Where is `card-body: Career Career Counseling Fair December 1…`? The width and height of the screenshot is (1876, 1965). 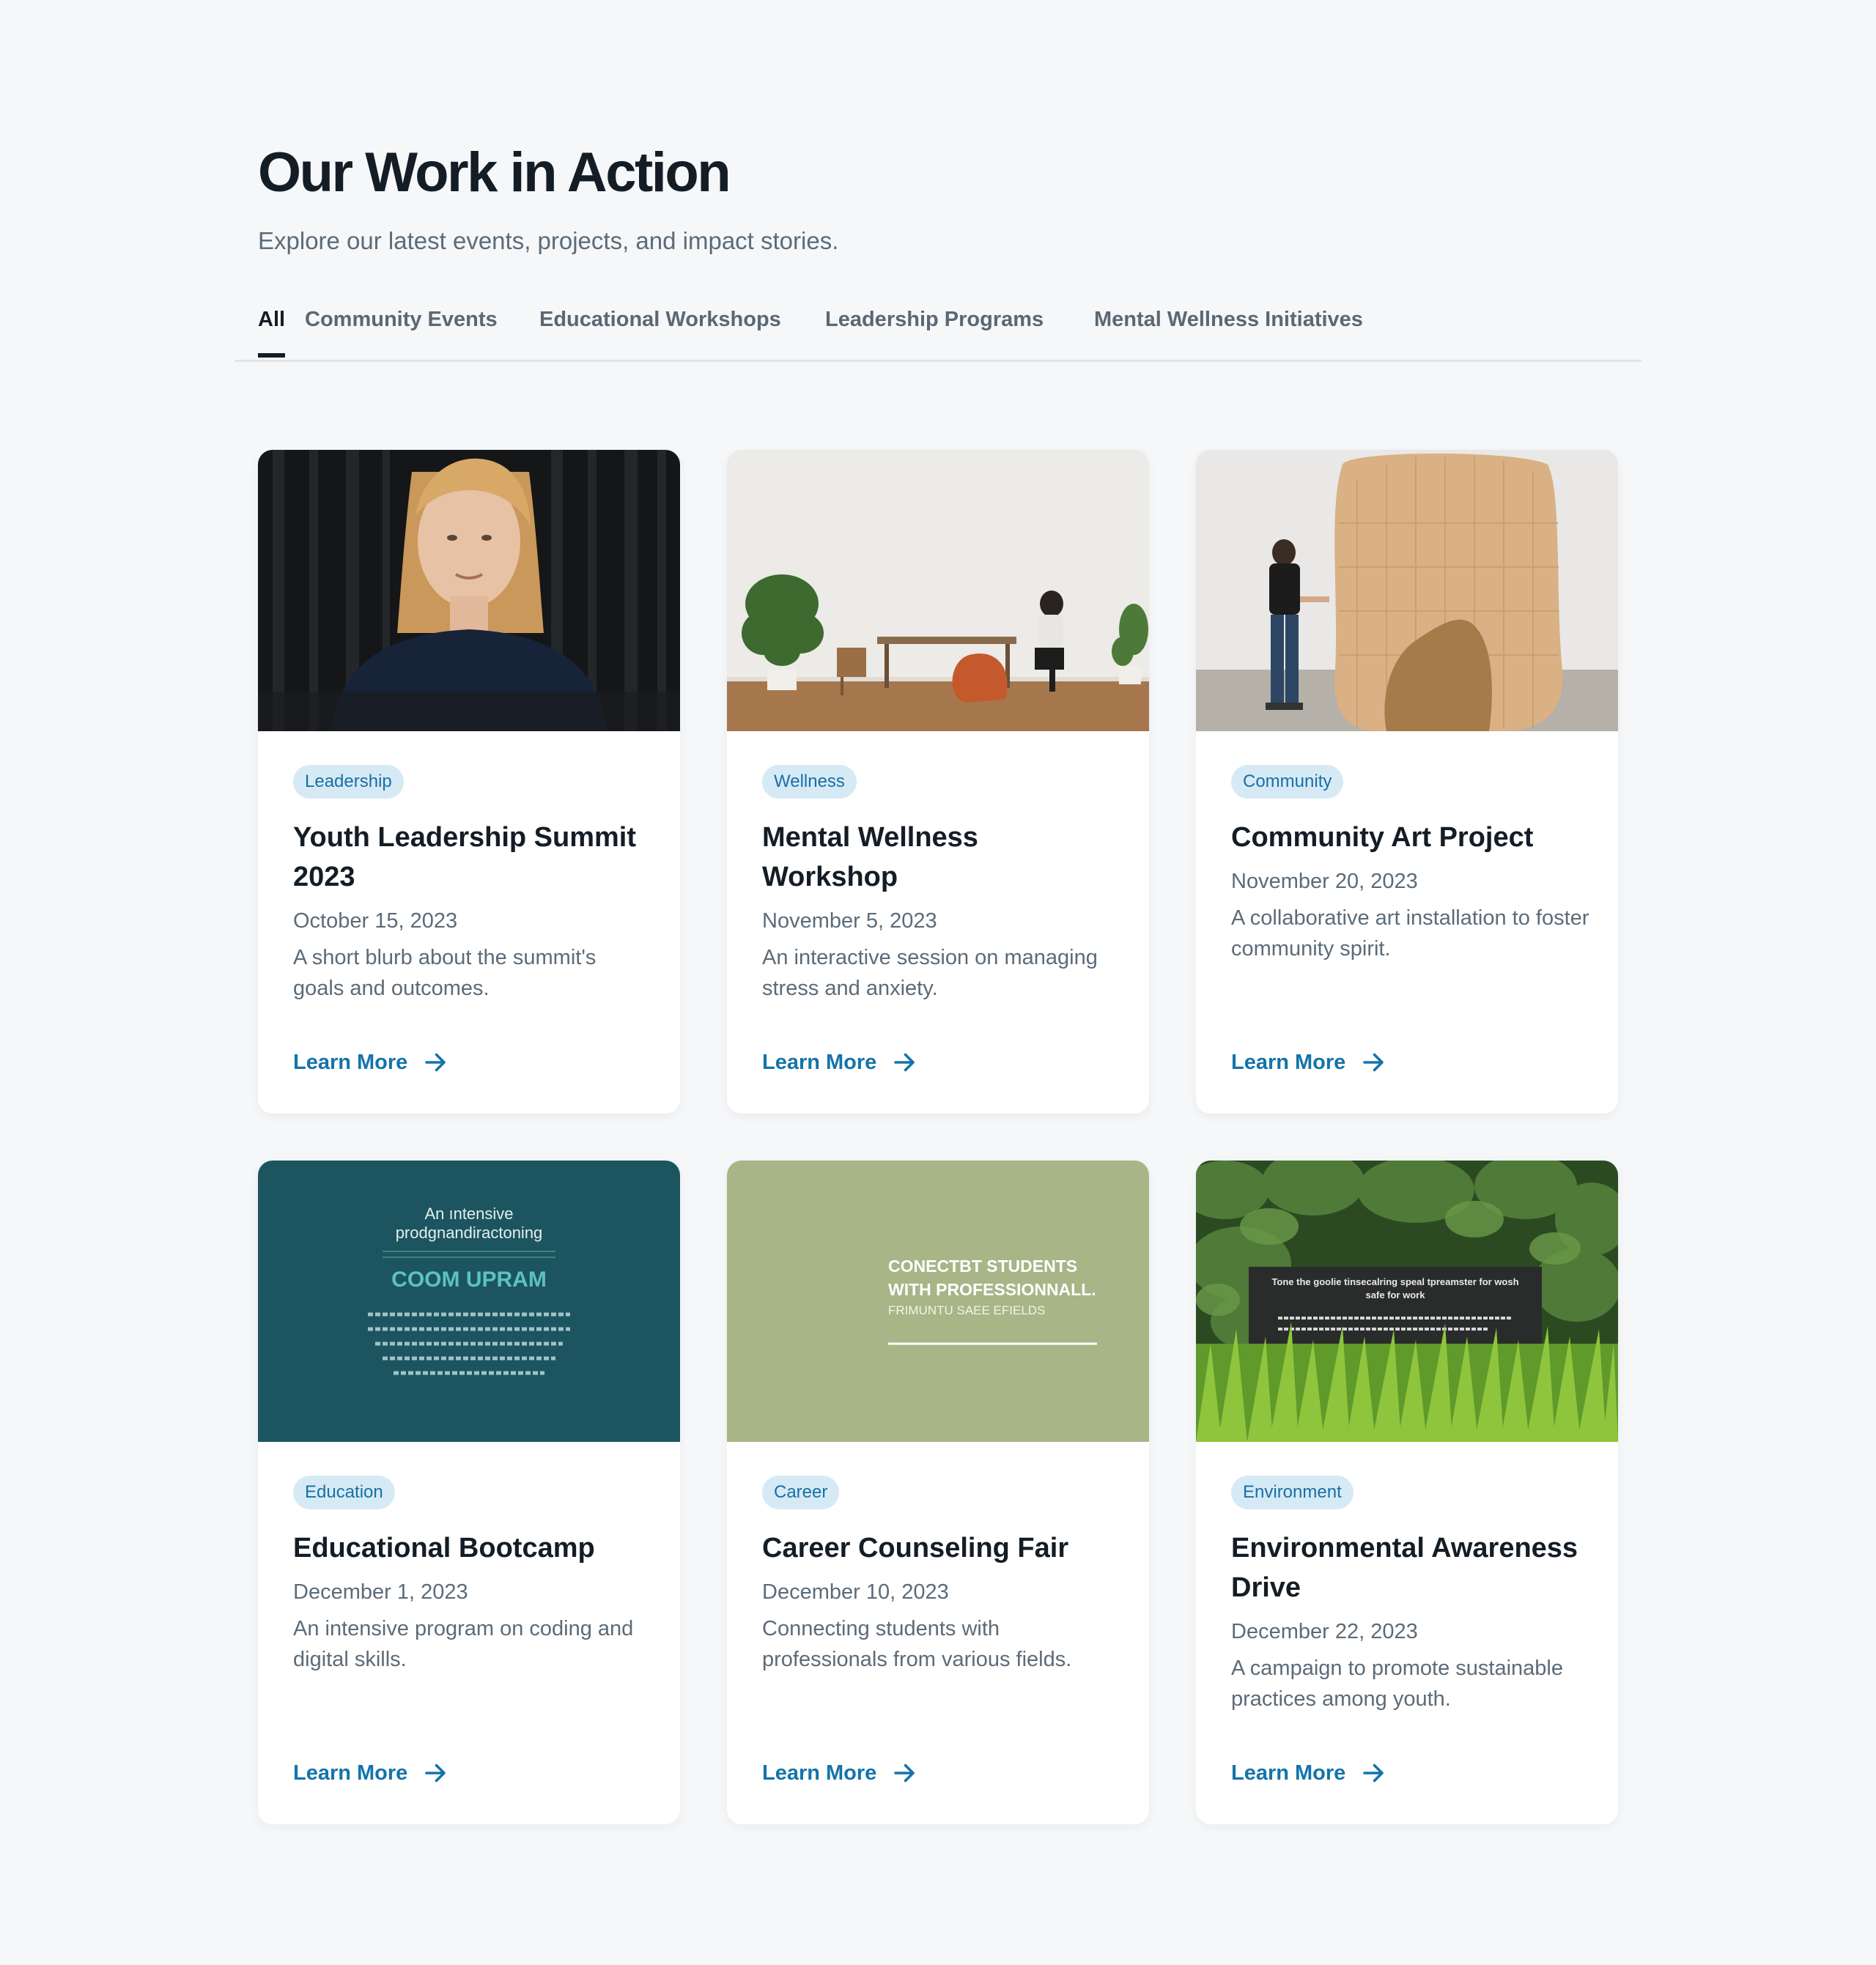
card-body: Career Career Counseling Fair December 1… is located at coordinates (941, 1575).